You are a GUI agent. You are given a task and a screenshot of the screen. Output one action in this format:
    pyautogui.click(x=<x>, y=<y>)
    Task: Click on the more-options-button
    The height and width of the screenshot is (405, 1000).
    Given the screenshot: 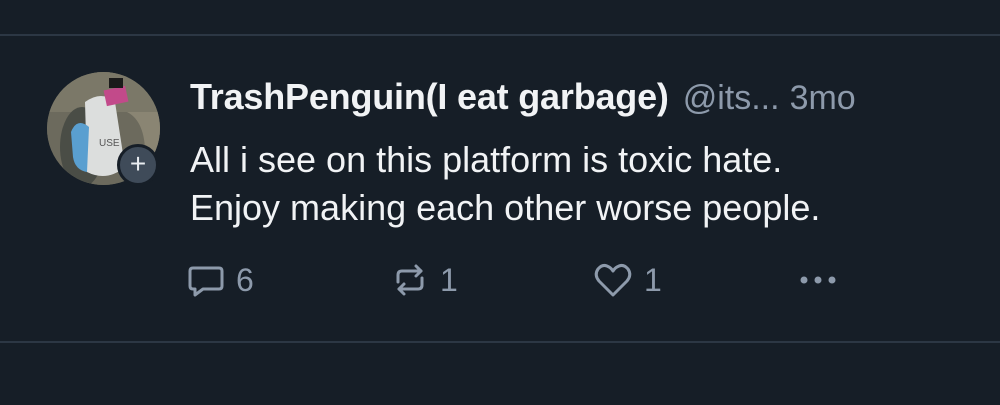 What is the action you would take?
    pyautogui.click(x=818, y=280)
    